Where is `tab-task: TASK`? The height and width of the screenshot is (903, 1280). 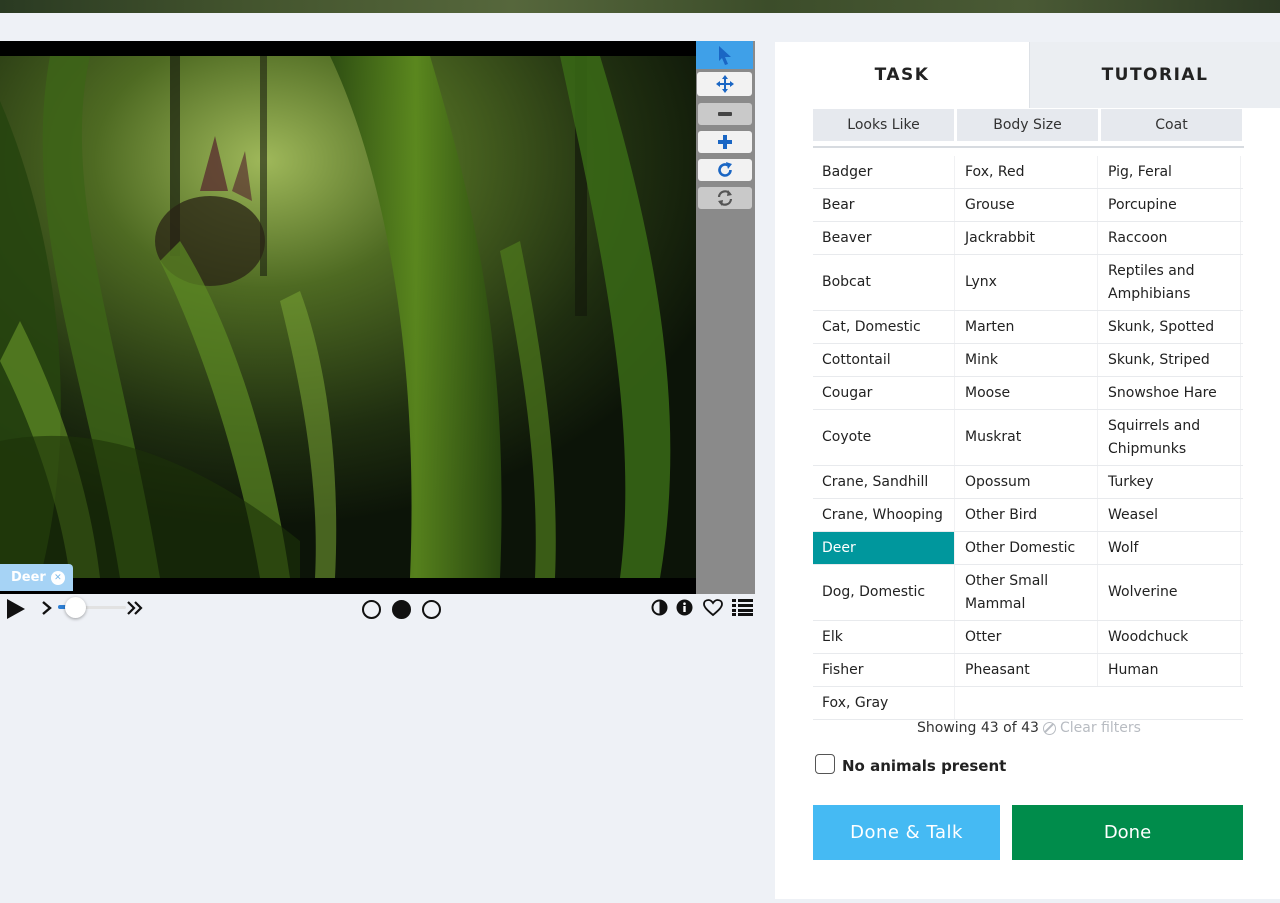 tab-task: TASK is located at coordinates (902, 75).